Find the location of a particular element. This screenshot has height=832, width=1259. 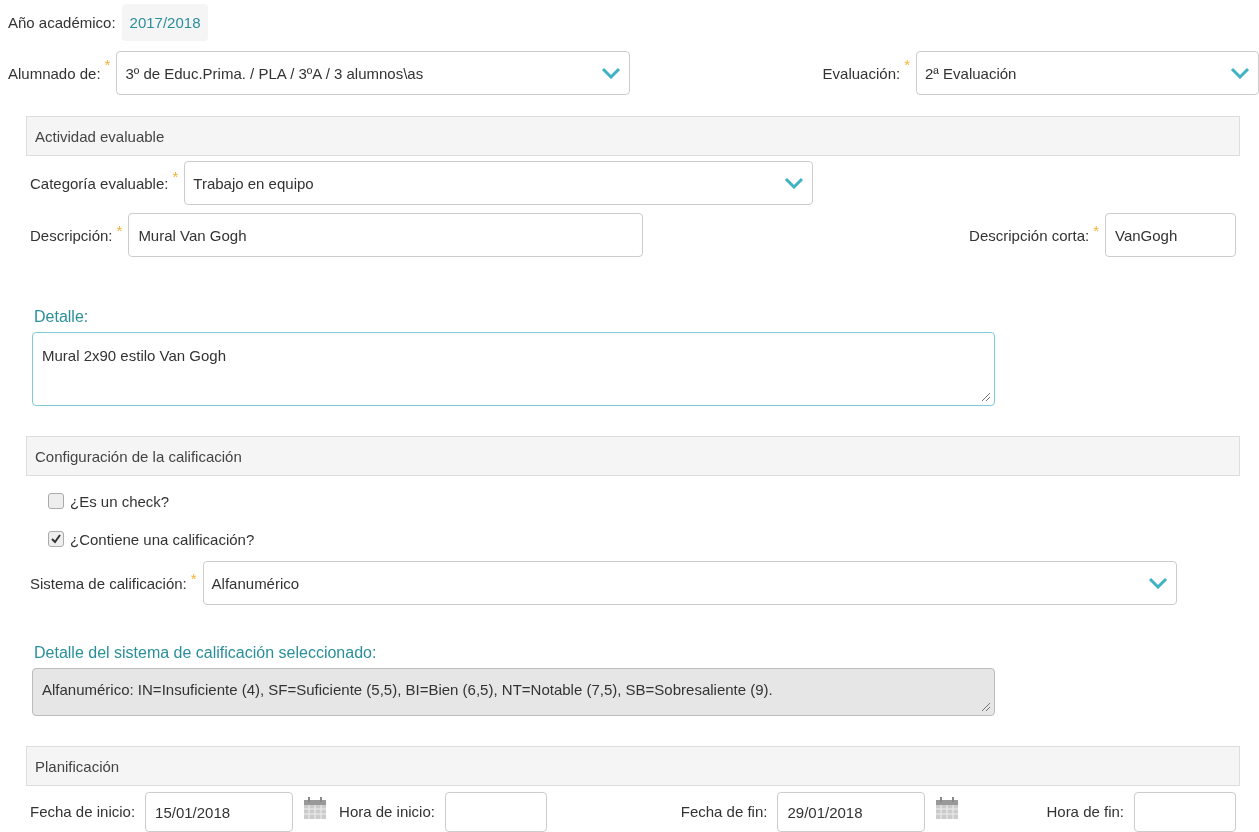

checkbox-label: ¿Es un check? is located at coordinates (120, 501).